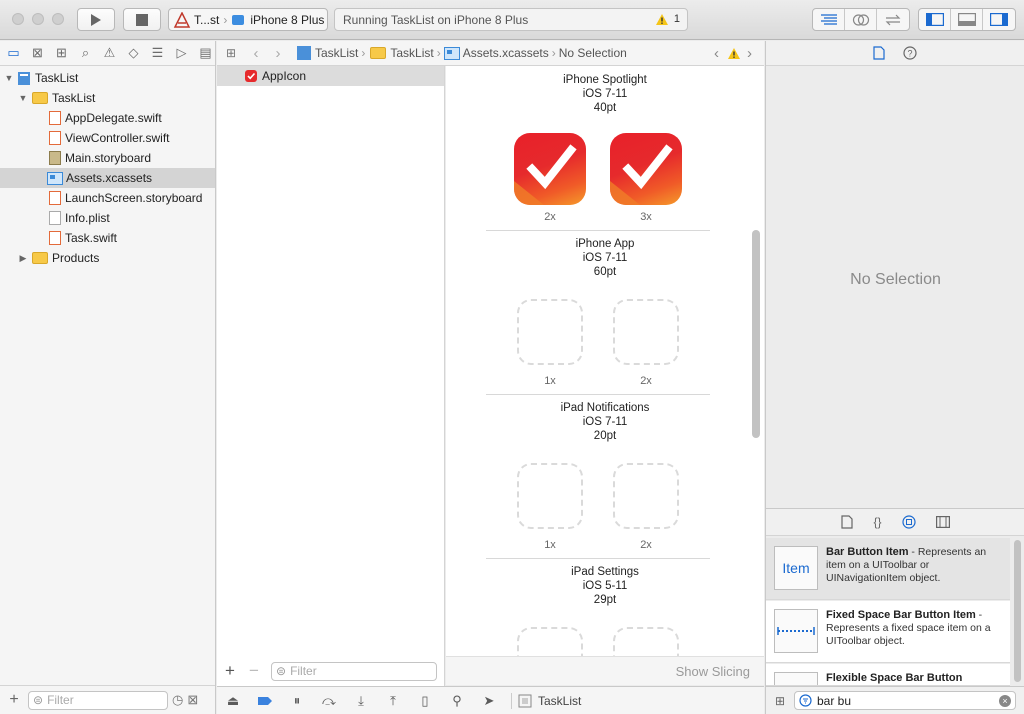 This screenshot has height=714, width=1024. What do you see at coordinates (265, 701) in the screenshot?
I see `breakpoints-toggle-icon` at bounding box center [265, 701].